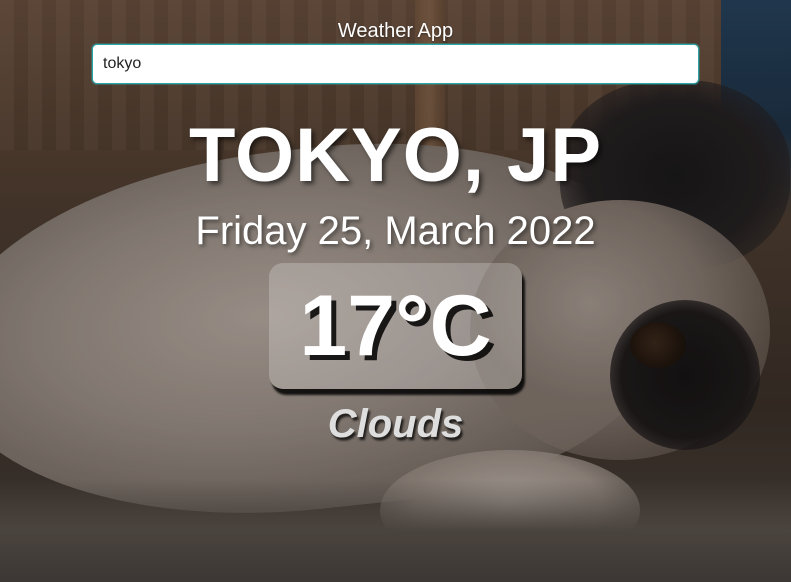 The width and height of the screenshot is (791, 582). What do you see at coordinates (395, 31) in the screenshot?
I see `app-title: Weather App` at bounding box center [395, 31].